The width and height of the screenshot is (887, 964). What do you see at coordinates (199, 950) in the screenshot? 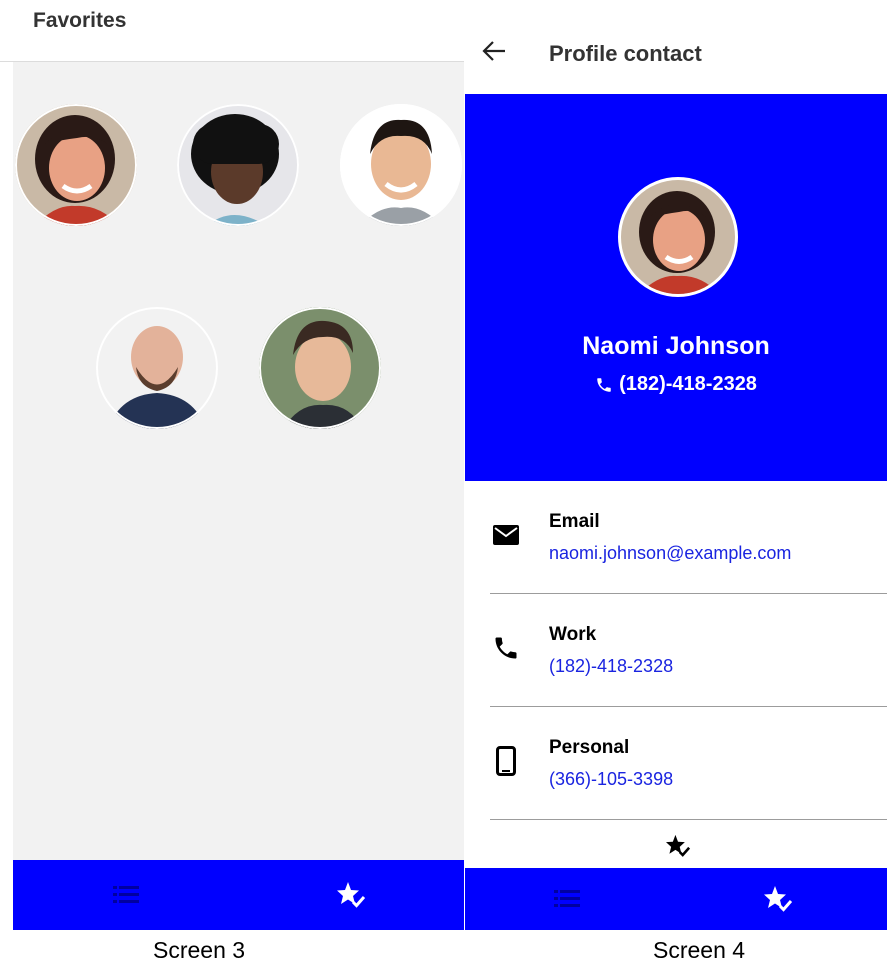
I see `screen-caption: Screen 3` at bounding box center [199, 950].